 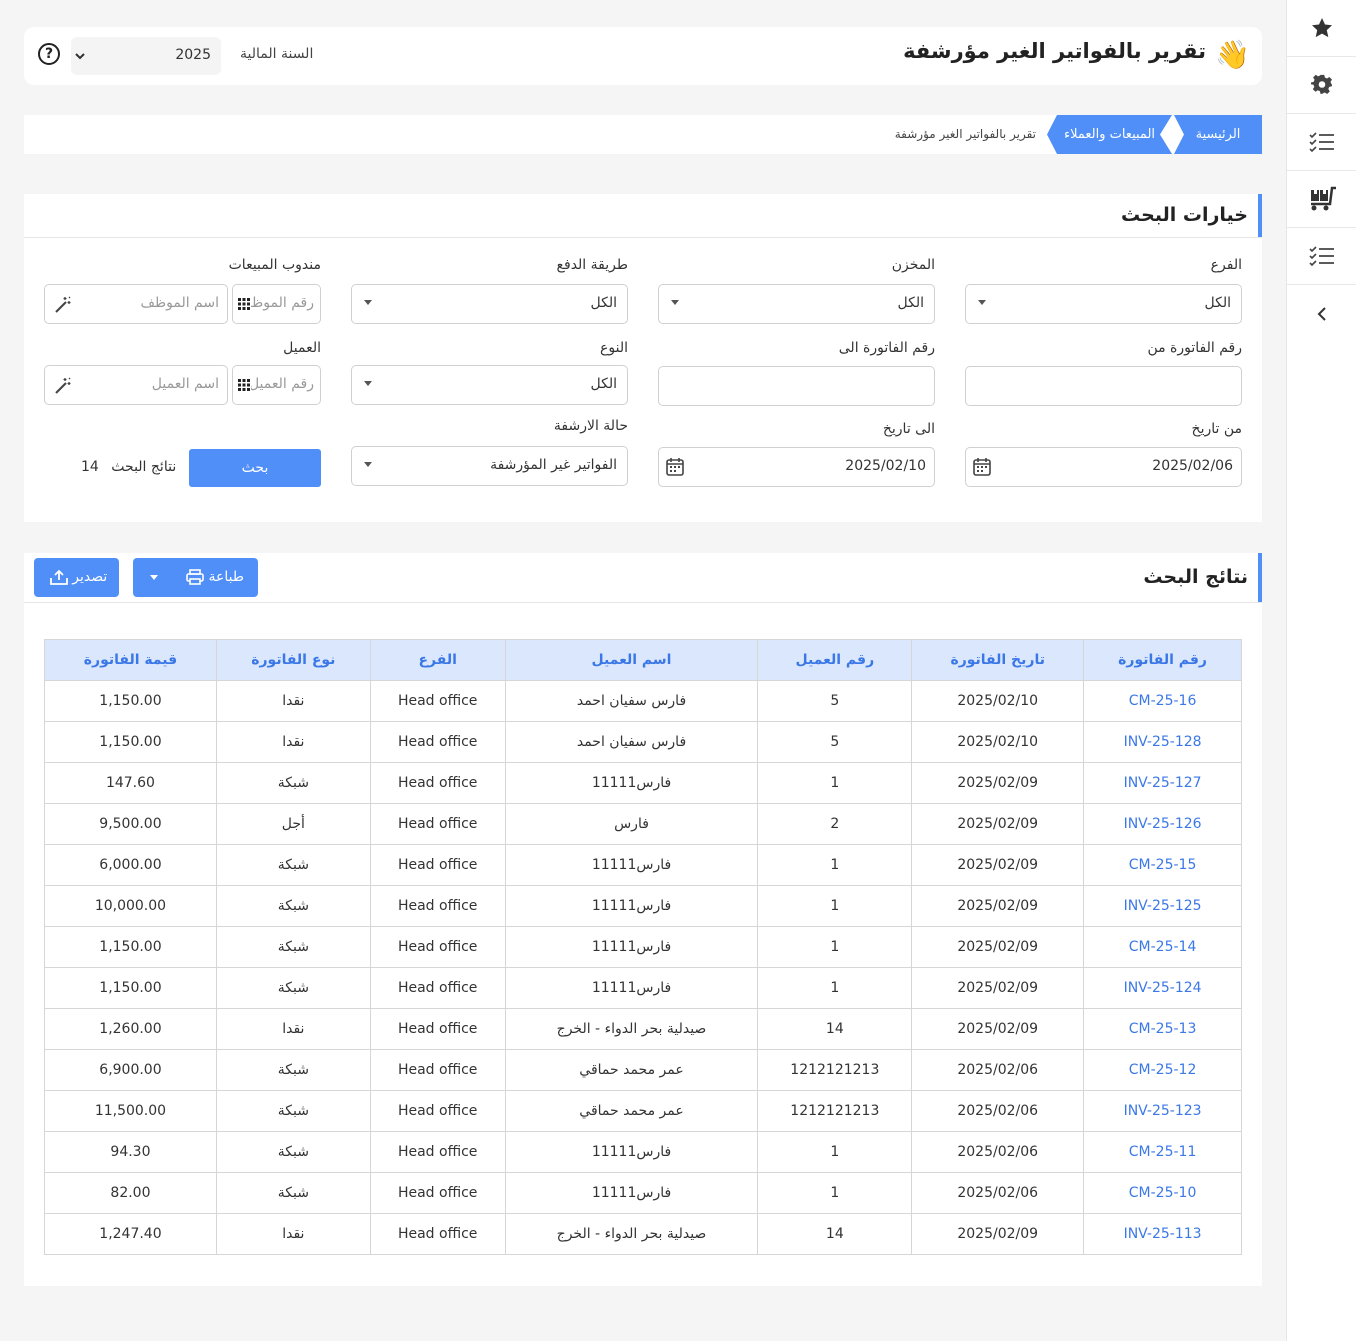 What do you see at coordinates (1162, 1152) in the screenshot?
I see `invoice-number-link: CM-25-11` at bounding box center [1162, 1152].